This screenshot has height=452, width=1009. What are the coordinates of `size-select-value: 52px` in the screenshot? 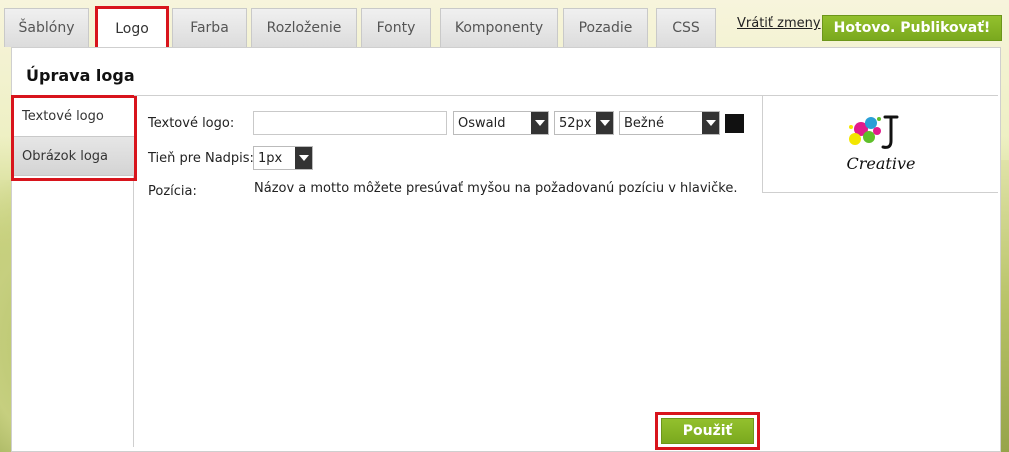 It's located at (575, 123).